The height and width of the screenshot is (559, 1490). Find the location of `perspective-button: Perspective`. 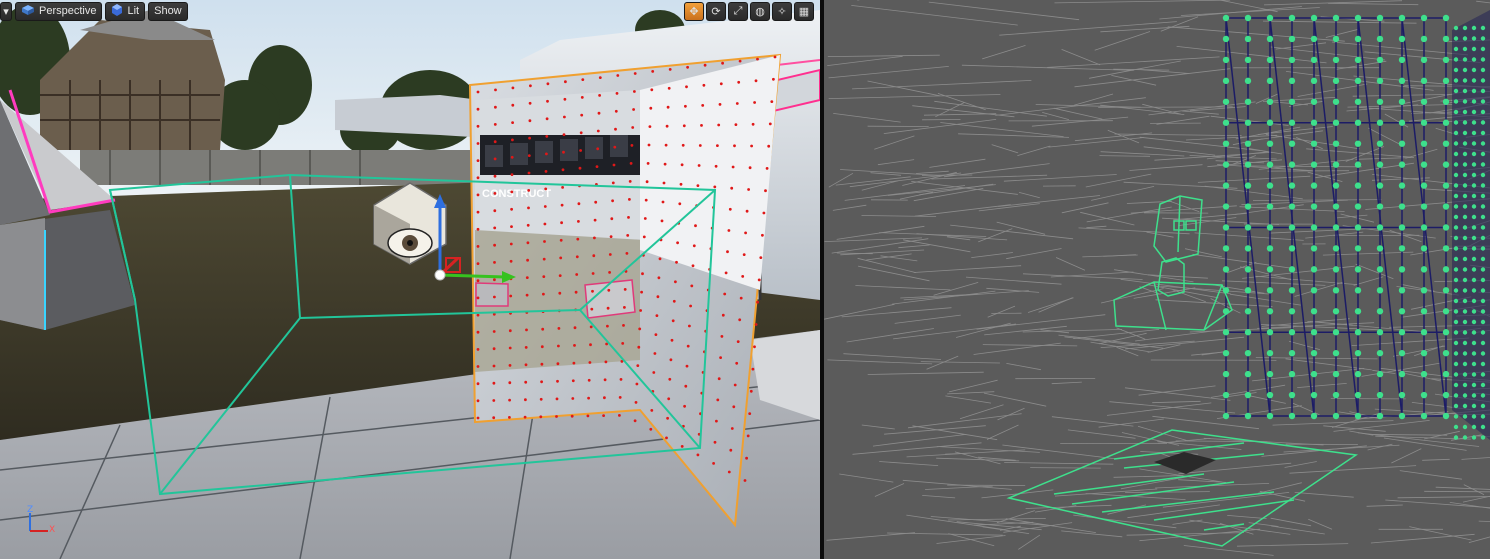

perspective-button: Perspective is located at coordinates (59, 11).